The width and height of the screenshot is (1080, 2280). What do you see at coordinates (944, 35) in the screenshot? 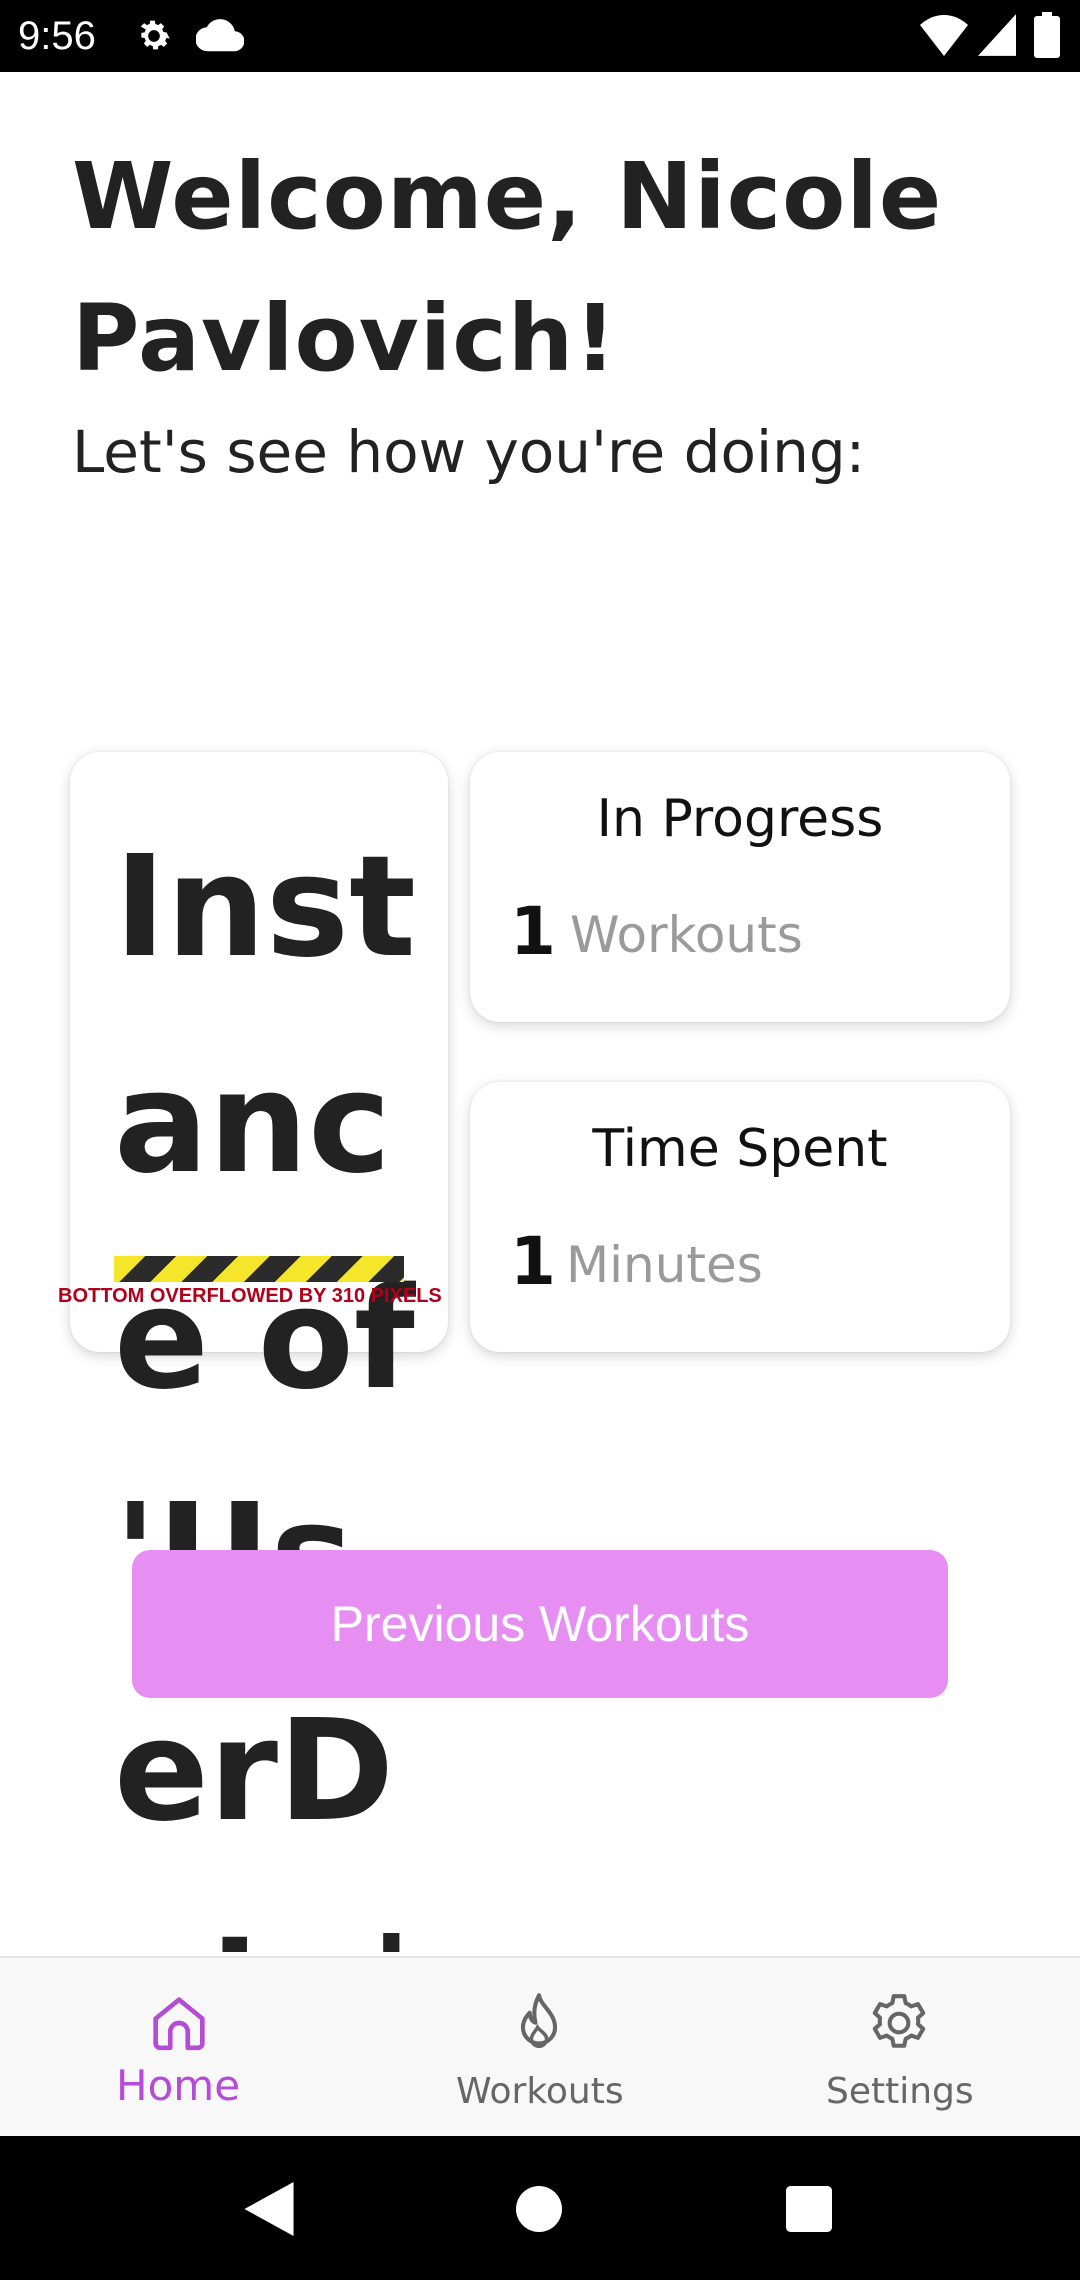
I see `wifi-icon` at bounding box center [944, 35].